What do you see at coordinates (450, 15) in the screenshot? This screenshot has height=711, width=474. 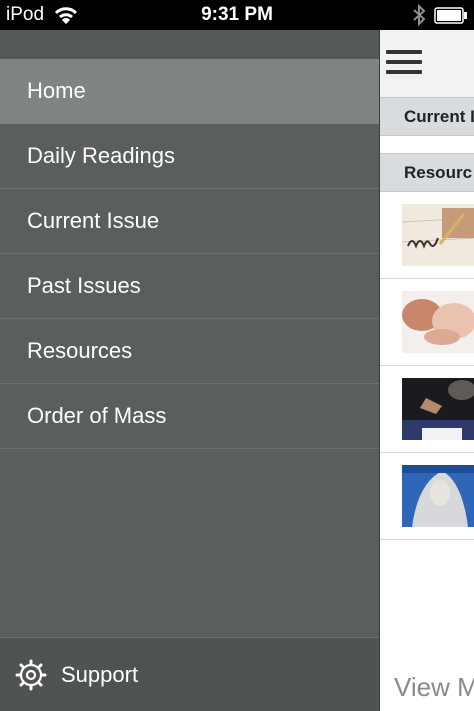 I see `battery-icon` at bounding box center [450, 15].